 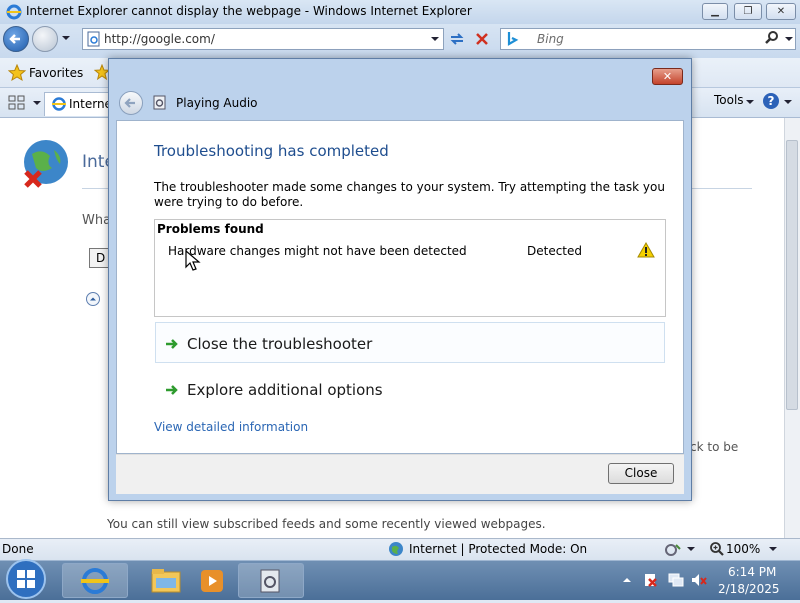 I want to click on refresh-icon, so click(x=457, y=39).